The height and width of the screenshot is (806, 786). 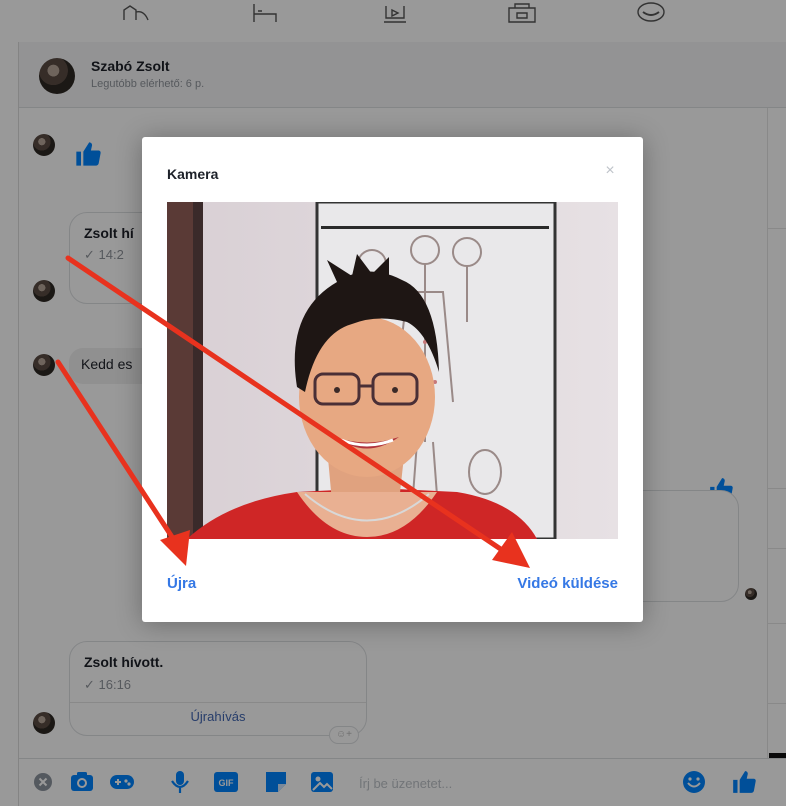 What do you see at coordinates (181, 583) in the screenshot?
I see `retry-button: Újra` at bounding box center [181, 583].